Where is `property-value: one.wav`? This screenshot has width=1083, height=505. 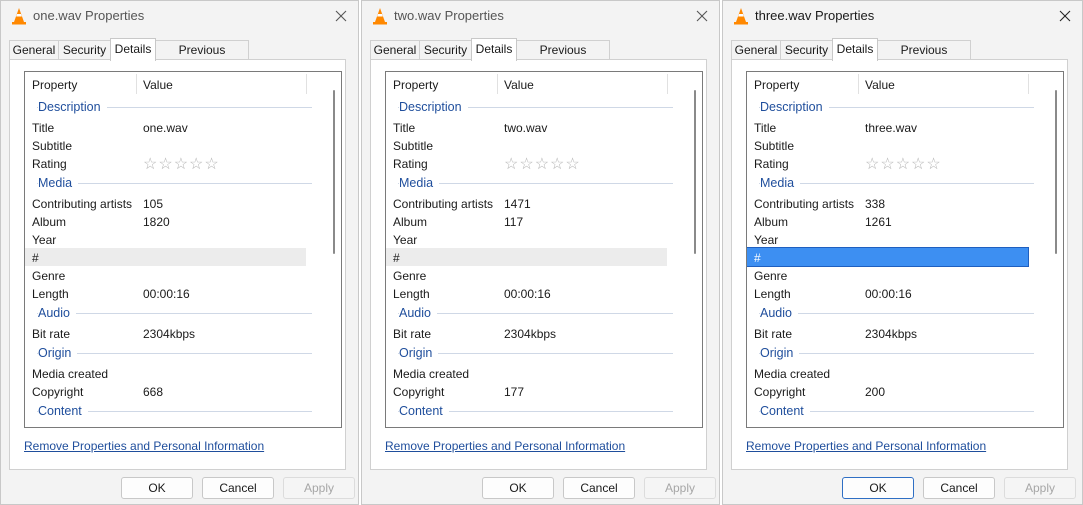
property-value: one.wav is located at coordinates (165, 128).